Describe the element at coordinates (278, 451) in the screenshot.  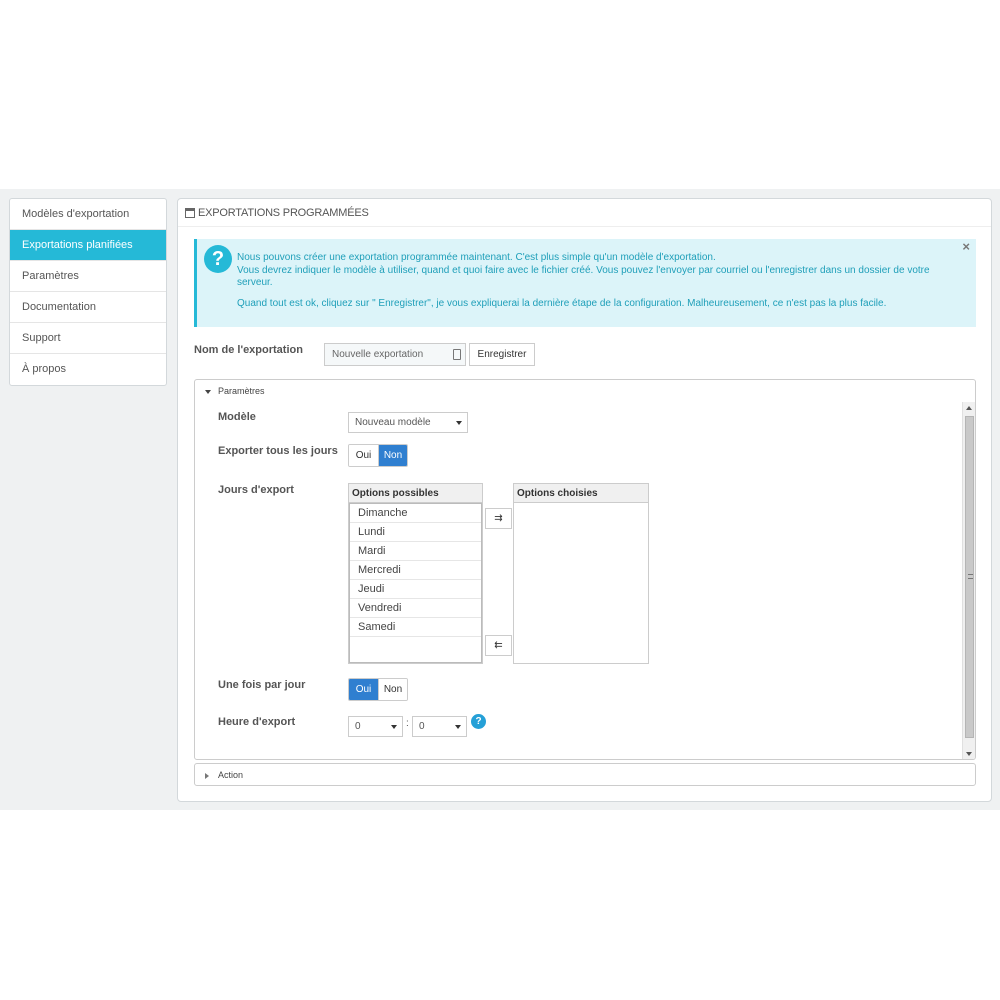
I see `every-day-label: Exporter tous les jours` at that location.